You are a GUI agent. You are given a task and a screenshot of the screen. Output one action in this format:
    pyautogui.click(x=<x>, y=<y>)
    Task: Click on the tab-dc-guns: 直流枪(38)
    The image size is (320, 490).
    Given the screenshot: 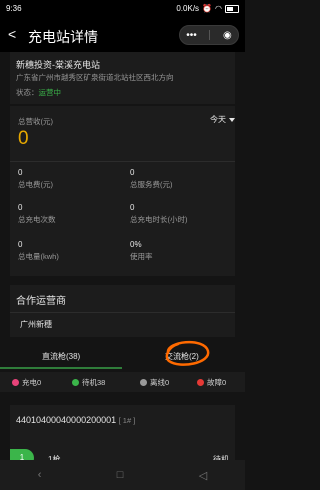 What is the action you would take?
    pyautogui.click(x=61, y=356)
    